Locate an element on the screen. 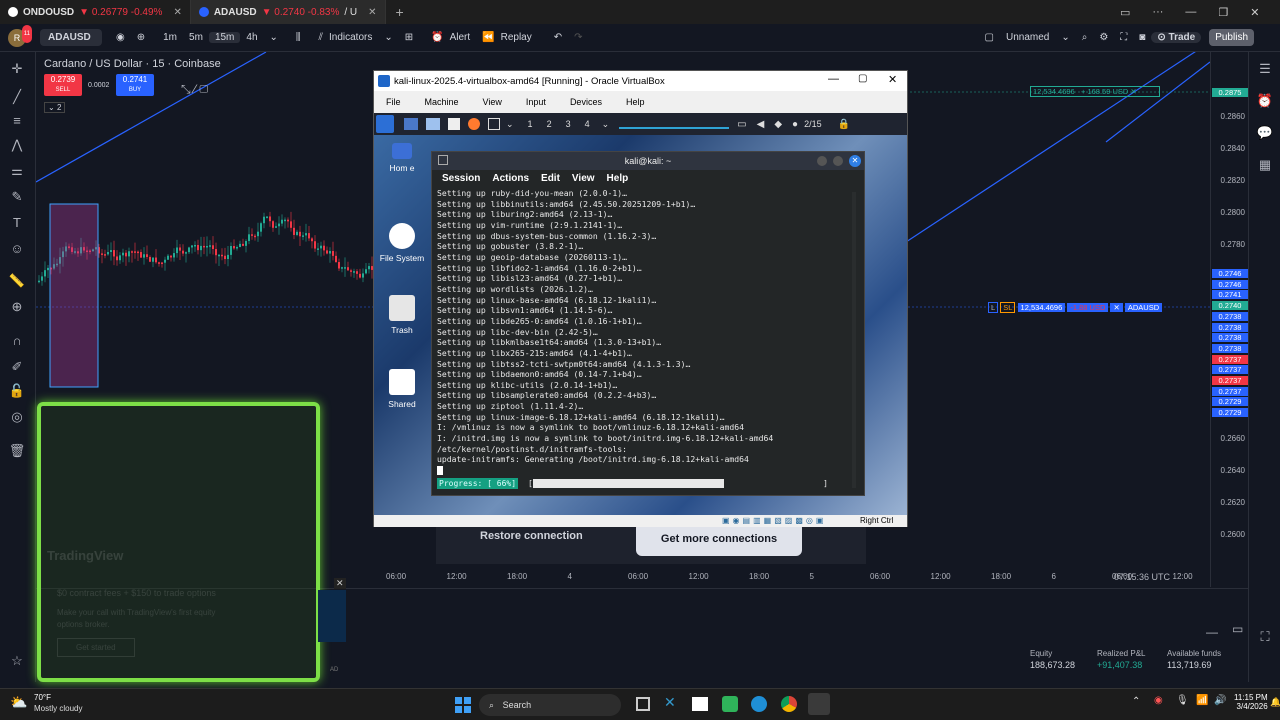  minimize-icon is located at coordinates (822, 161).